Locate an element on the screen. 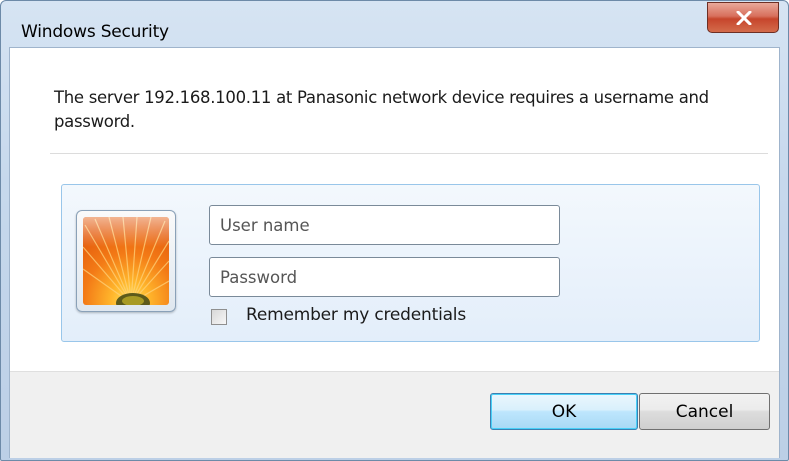 This screenshot has width=789, height=461. close-button is located at coordinates (743, 17).